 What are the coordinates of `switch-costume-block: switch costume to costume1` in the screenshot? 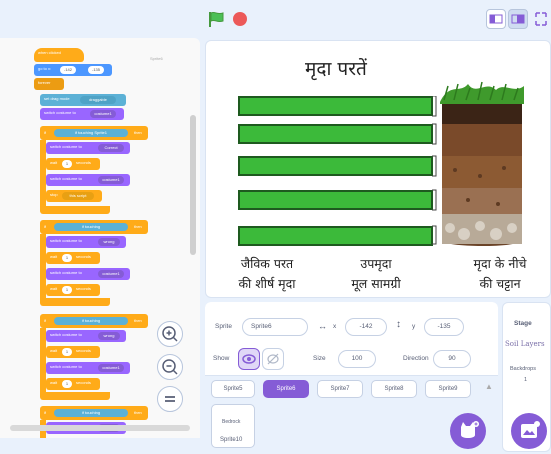 It's located at (82, 114).